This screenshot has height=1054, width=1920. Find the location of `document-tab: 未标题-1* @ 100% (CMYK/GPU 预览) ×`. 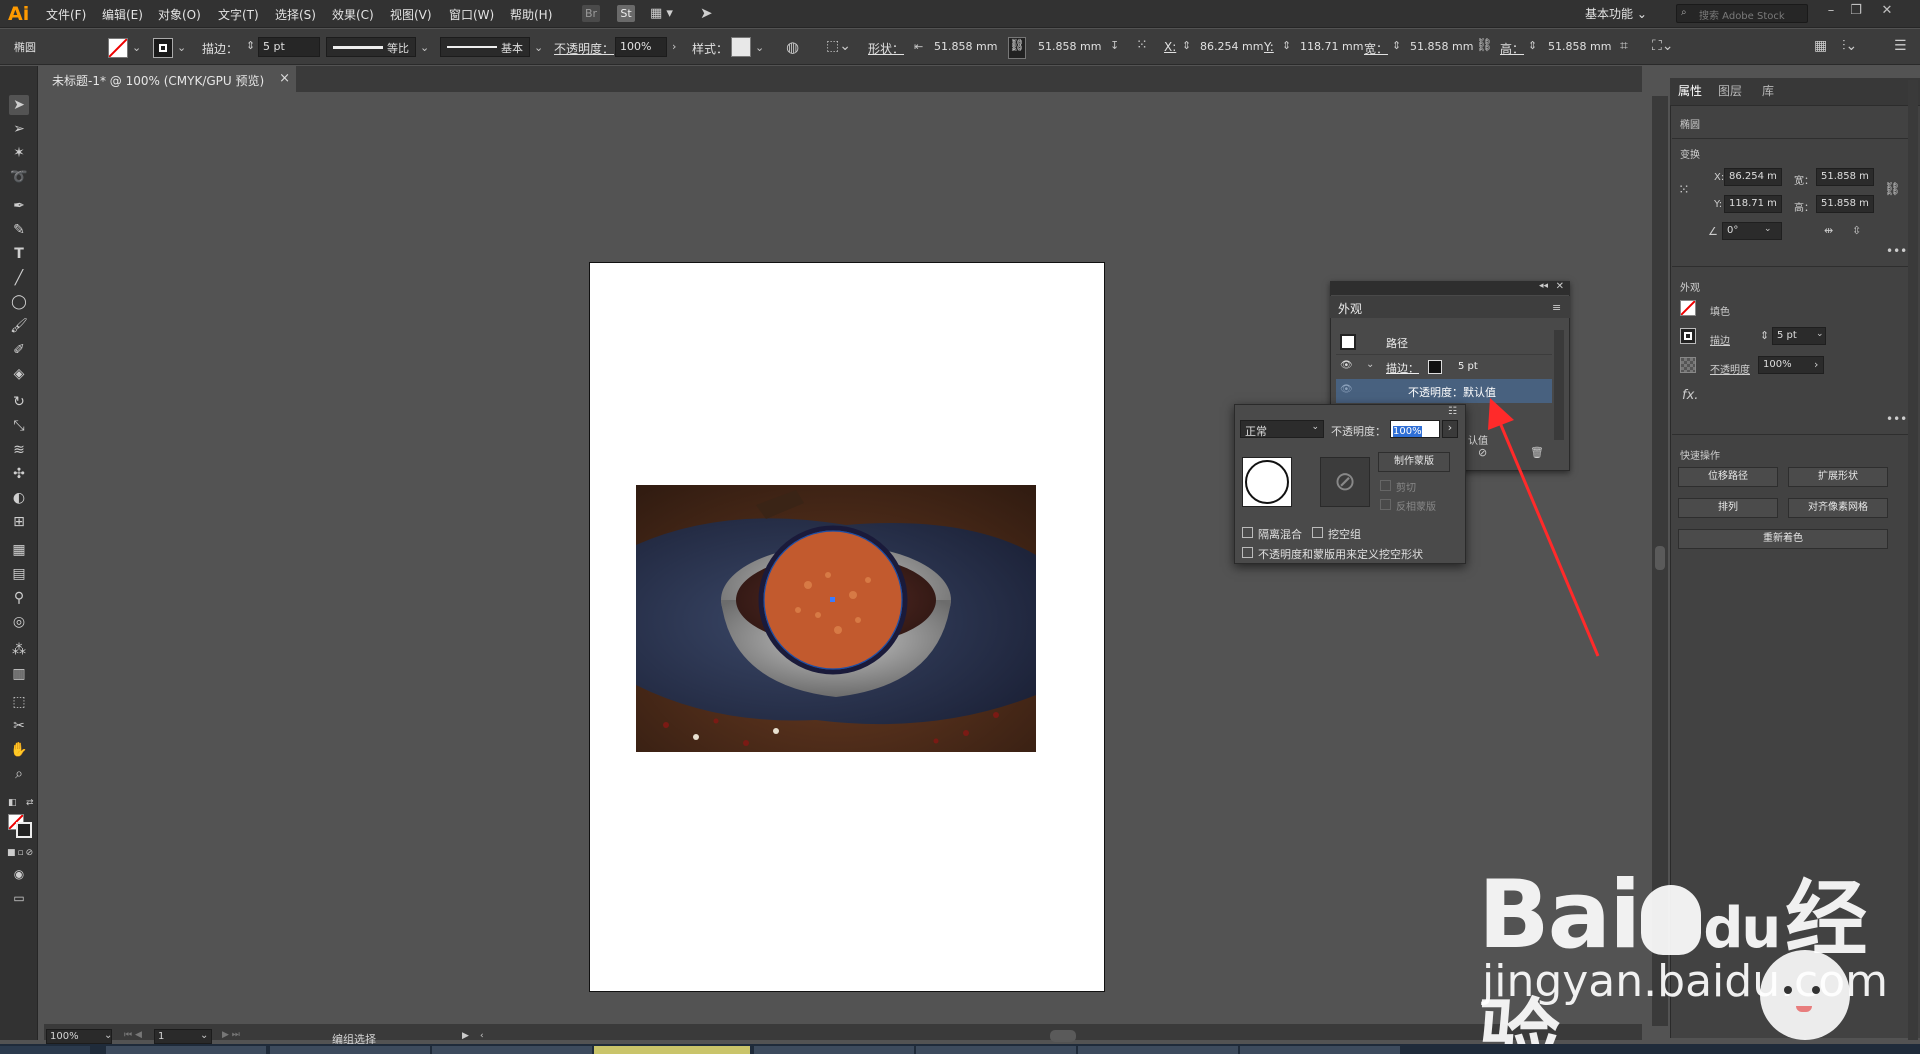

document-tab: 未标题-1* @ 100% (CMYK/GPU 预览) × is located at coordinates (170, 79).